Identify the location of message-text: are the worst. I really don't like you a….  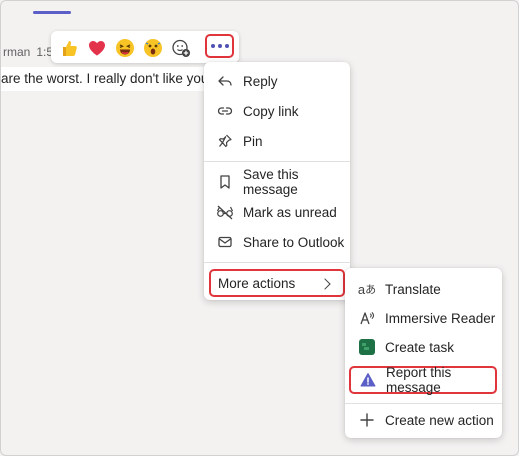
(106, 78).